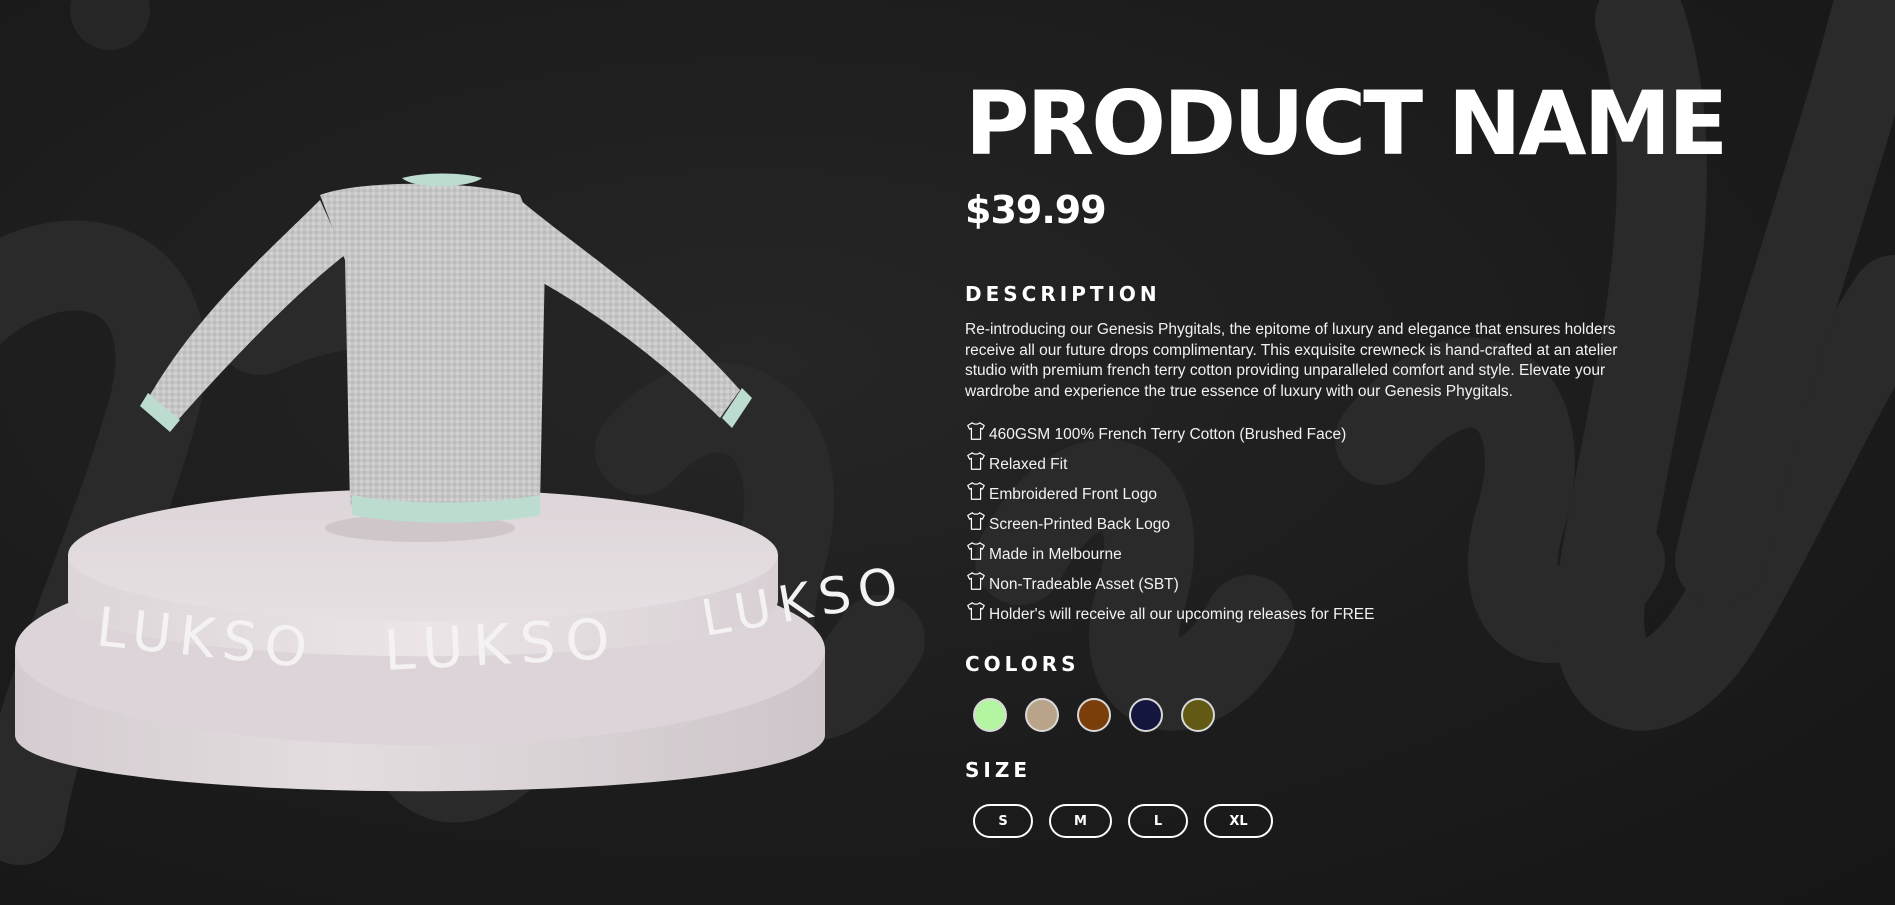 Image resolution: width=1895 pixels, height=905 pixels. What do you see at coordinates (1080, 821) in the screenshot?
I see `size-button-m: M` at bounding box center [1080, 821].